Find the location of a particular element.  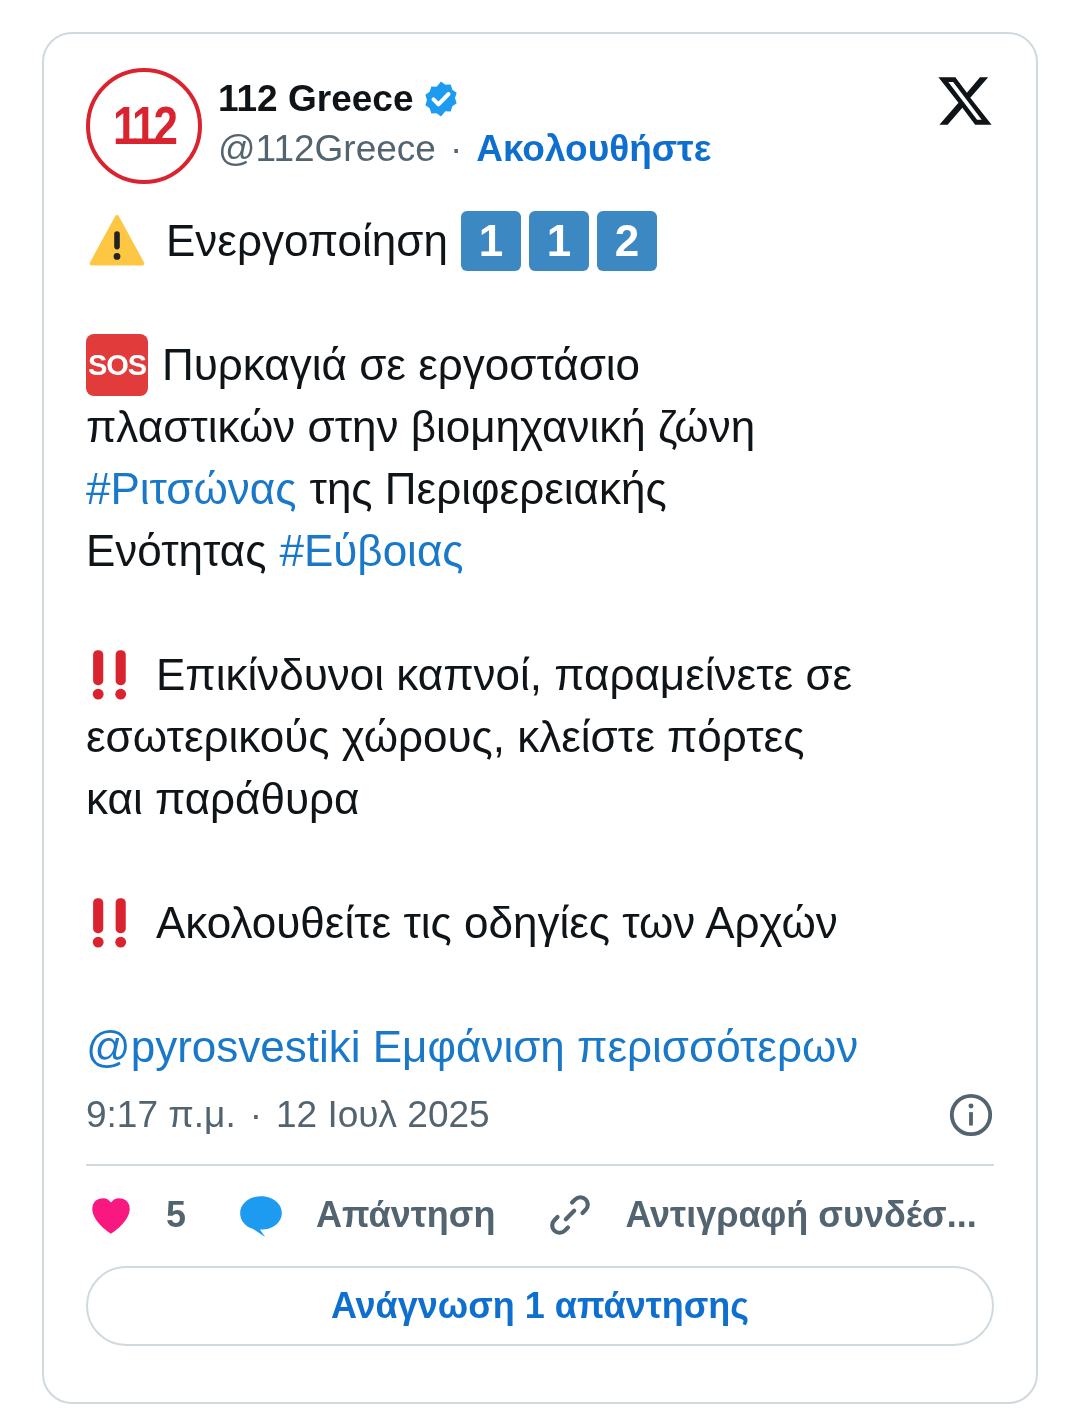

keycap-digit: 2 is located at coordinates (626, 241).